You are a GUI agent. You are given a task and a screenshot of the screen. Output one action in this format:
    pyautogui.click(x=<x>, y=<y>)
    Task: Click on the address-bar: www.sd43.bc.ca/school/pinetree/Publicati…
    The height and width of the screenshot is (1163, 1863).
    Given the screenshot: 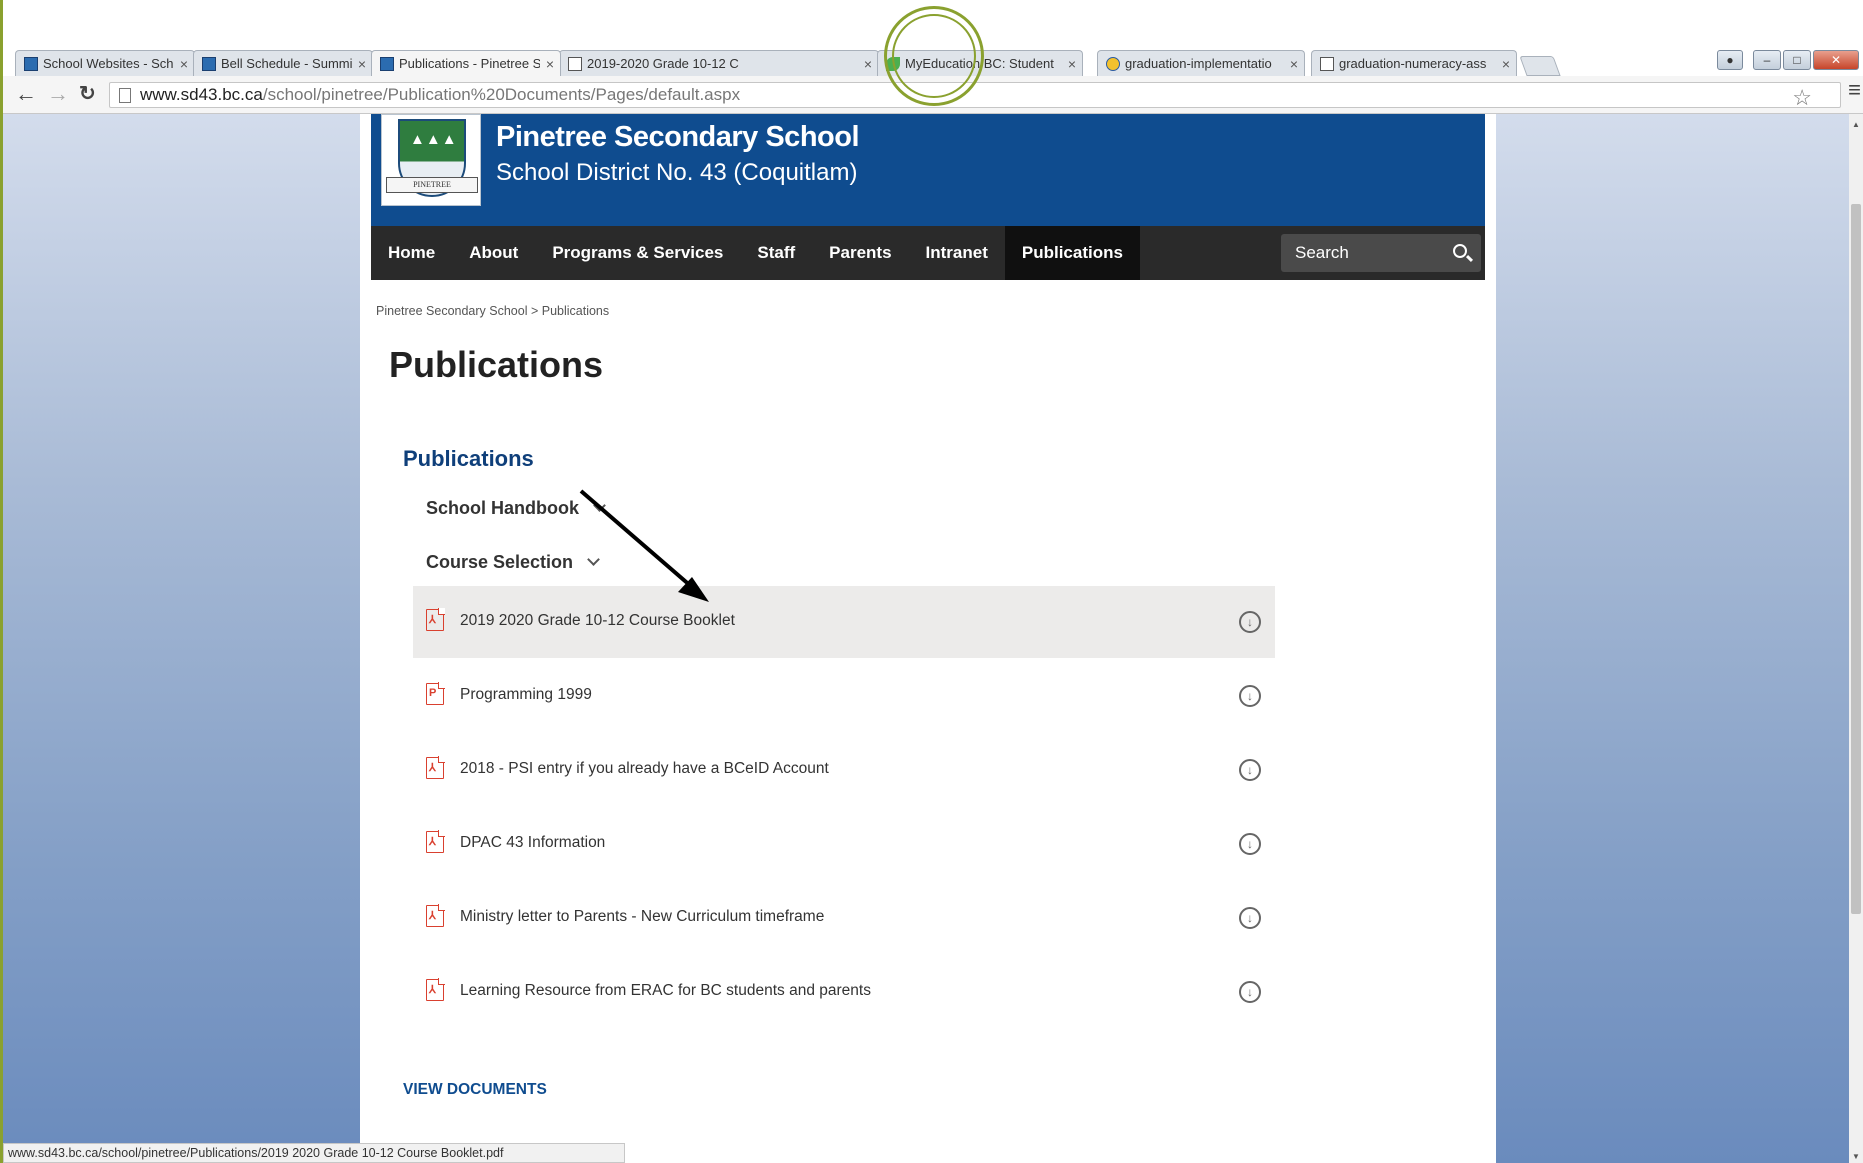 What is the action you would take?
    pyautogui.click(x=975, y=96)
    